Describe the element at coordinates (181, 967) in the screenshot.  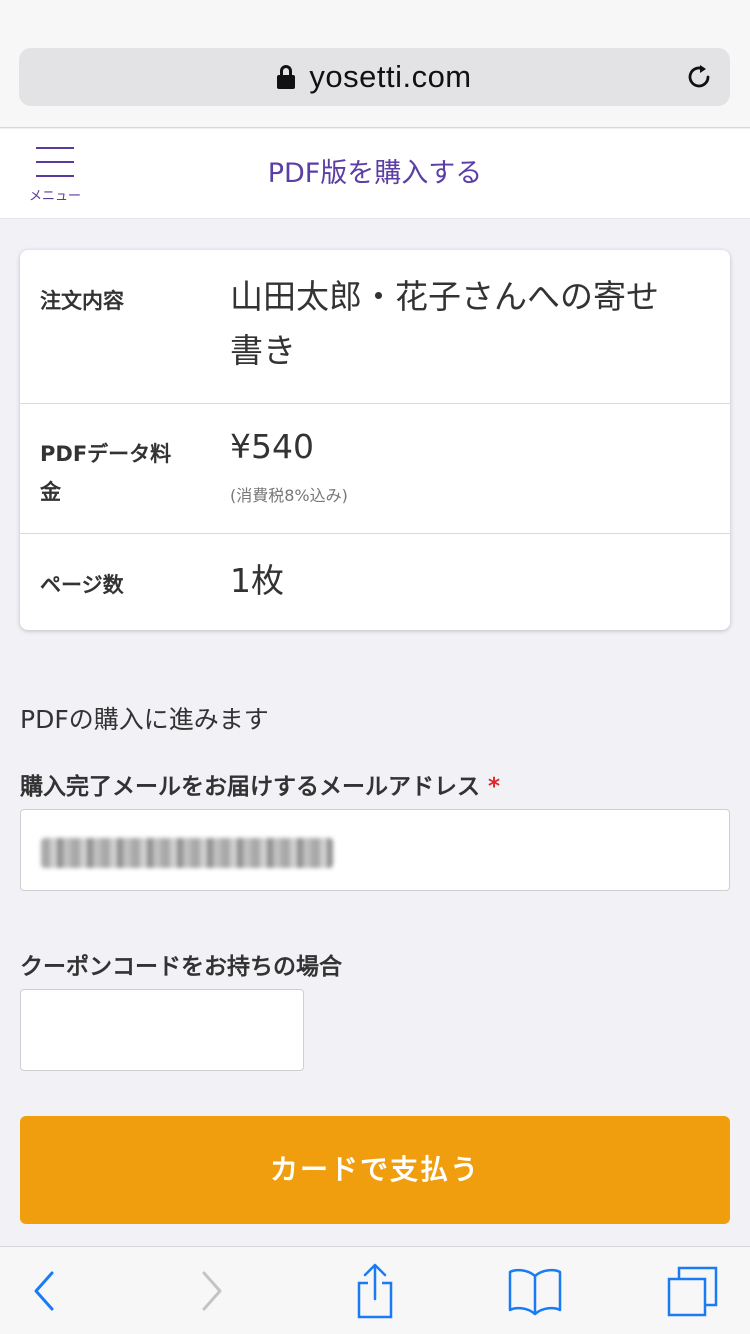
I see `coupon-field-label: クーポンコードをお持ちの場合` at that location.